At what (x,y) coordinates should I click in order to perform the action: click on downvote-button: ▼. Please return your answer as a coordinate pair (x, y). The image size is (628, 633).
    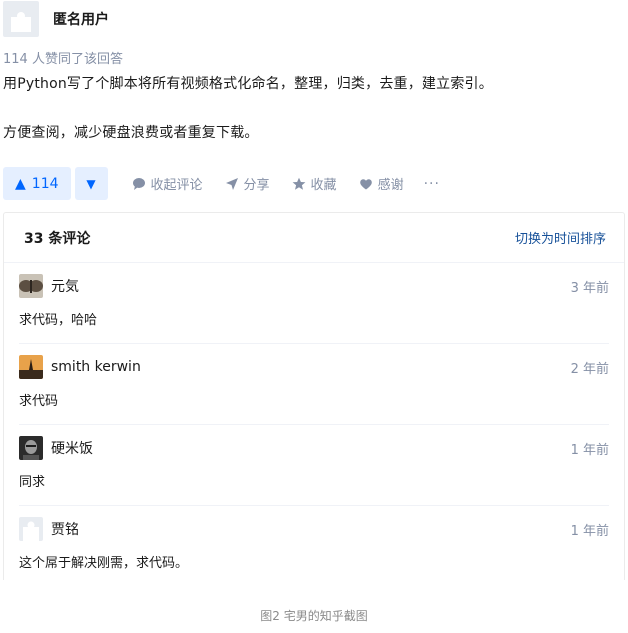
    Looking at the image, I should click on (91, 183).